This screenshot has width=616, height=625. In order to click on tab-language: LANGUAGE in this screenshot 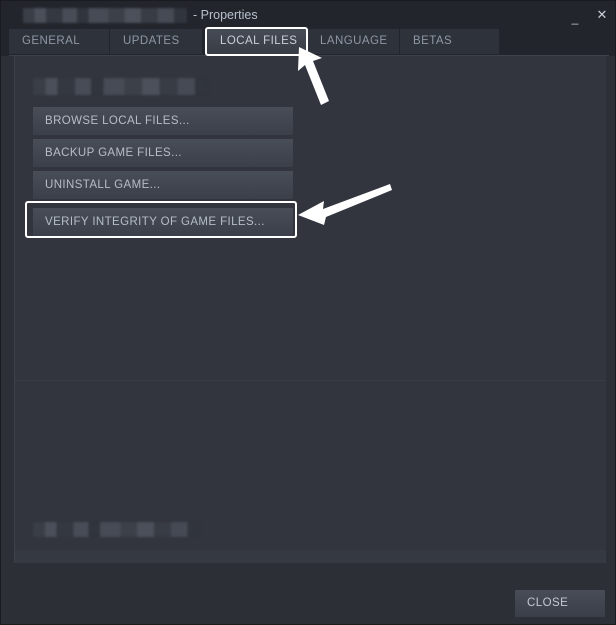, I will do `click(353, 41)`.